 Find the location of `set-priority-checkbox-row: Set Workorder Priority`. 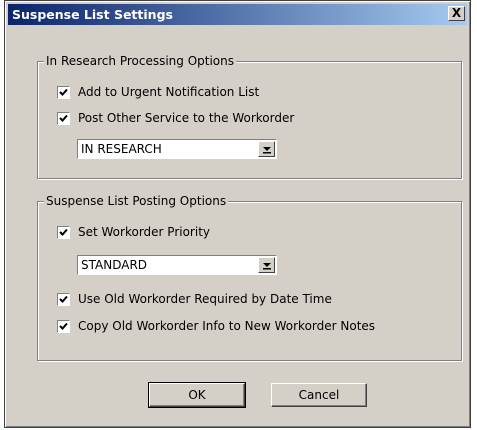

set-priority-checkbox-row: Set Workorder Priority is located at coordinates (133, 232).